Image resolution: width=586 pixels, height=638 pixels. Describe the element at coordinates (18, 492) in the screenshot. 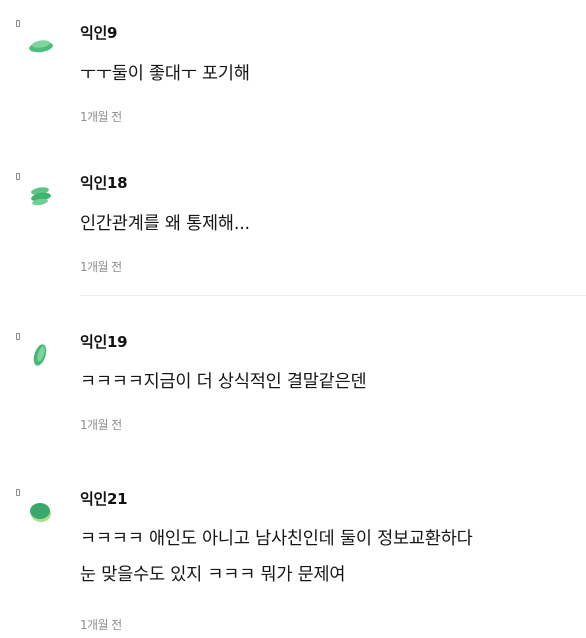

I see `comment-marker` at that location.